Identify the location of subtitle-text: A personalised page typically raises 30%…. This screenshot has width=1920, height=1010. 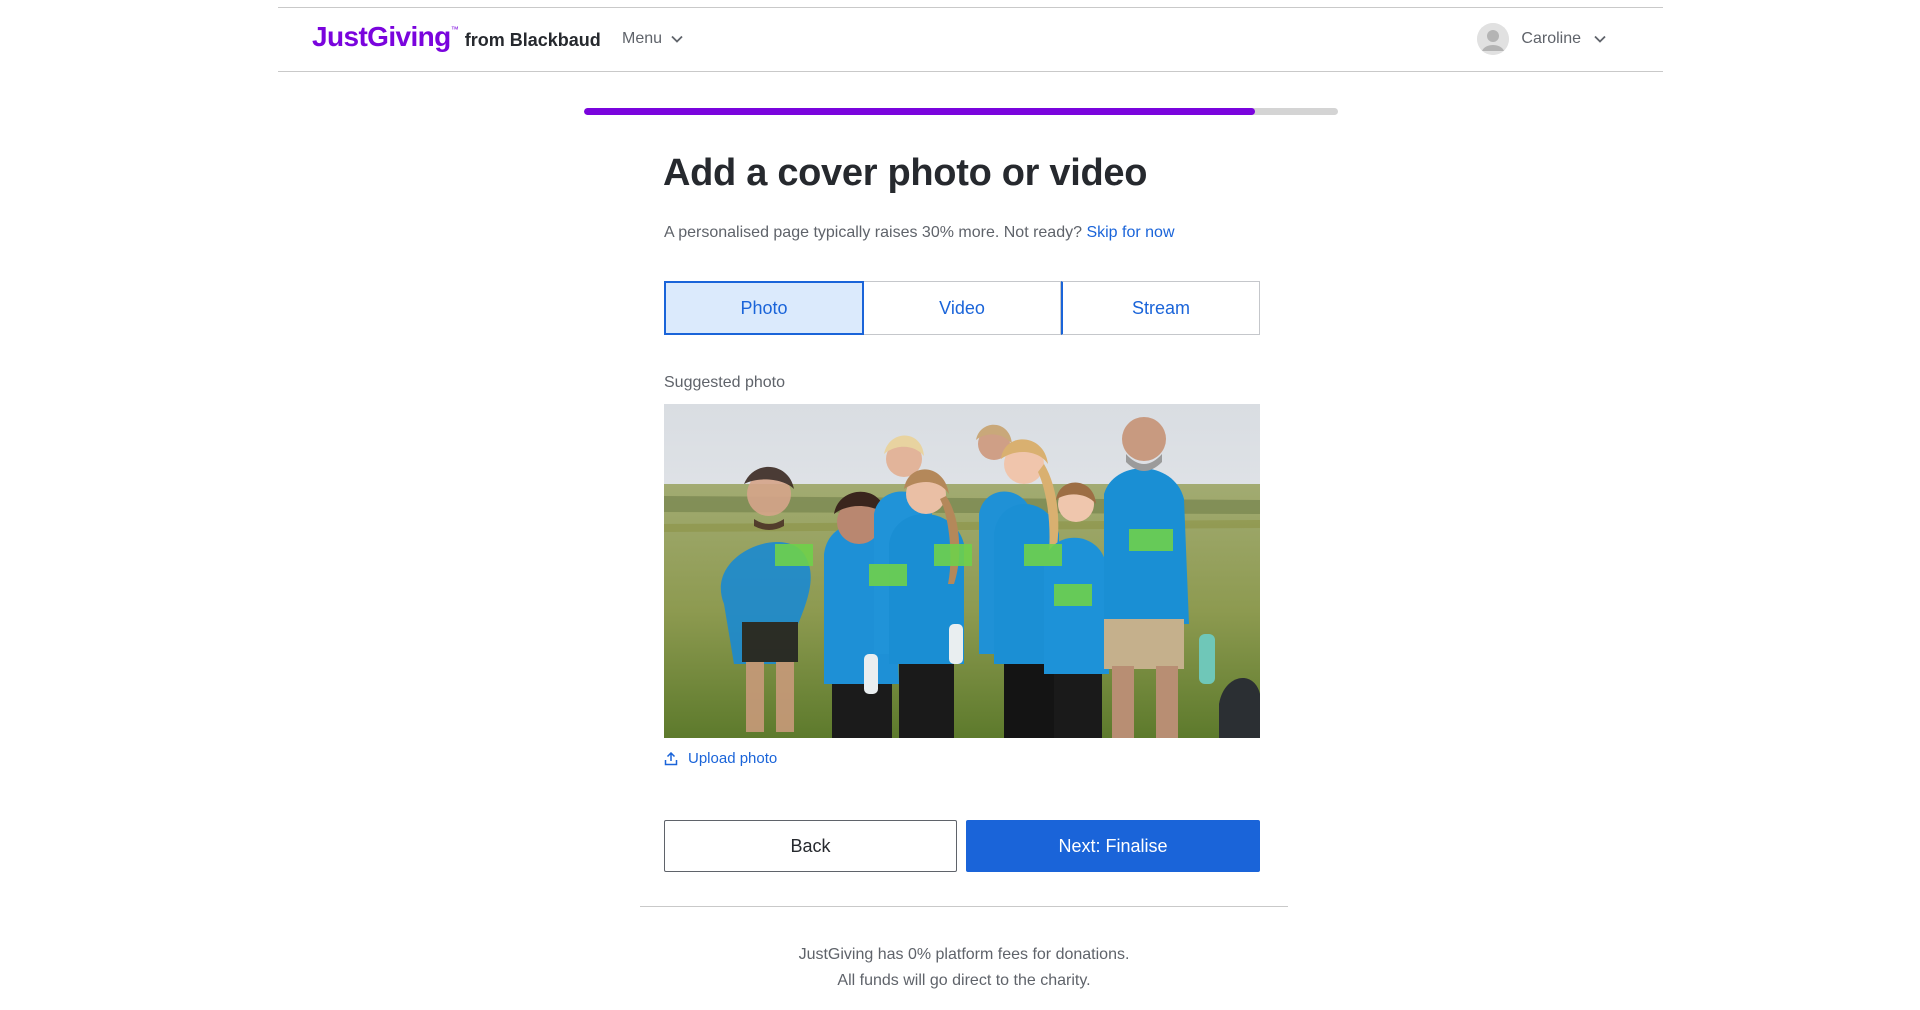
(873, 232).